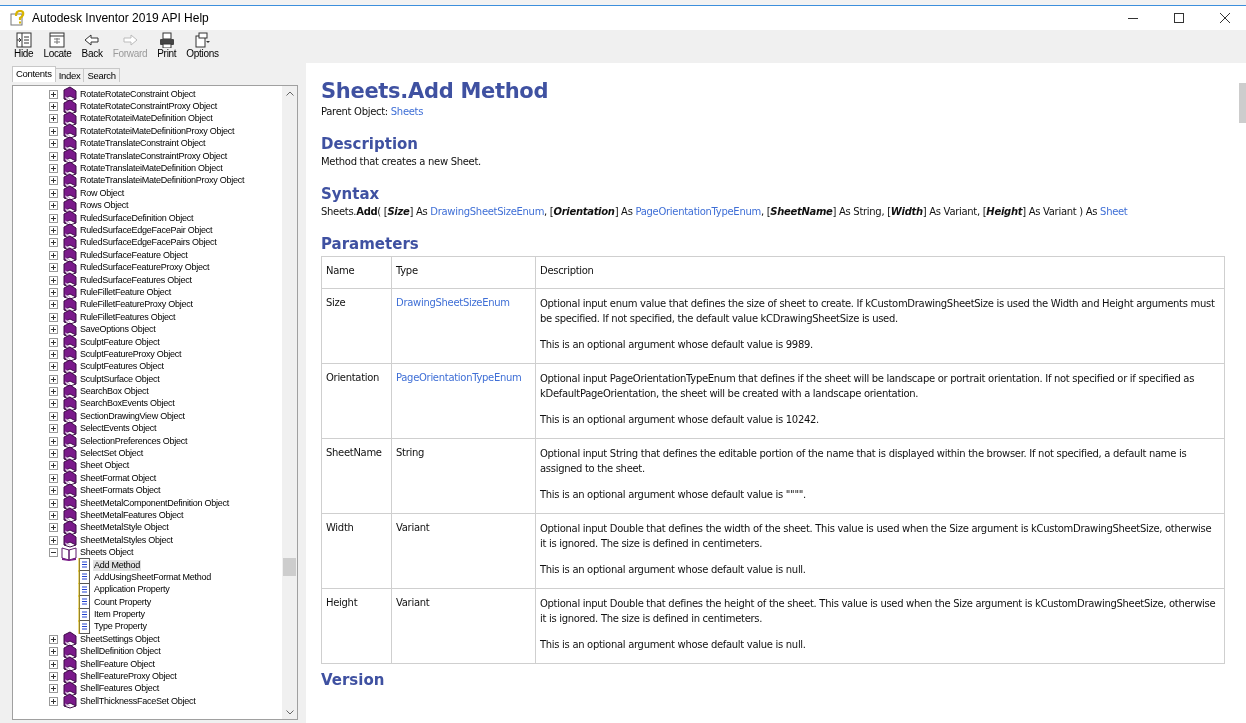  I want to click on maximize-icon, so click(1179, 18).